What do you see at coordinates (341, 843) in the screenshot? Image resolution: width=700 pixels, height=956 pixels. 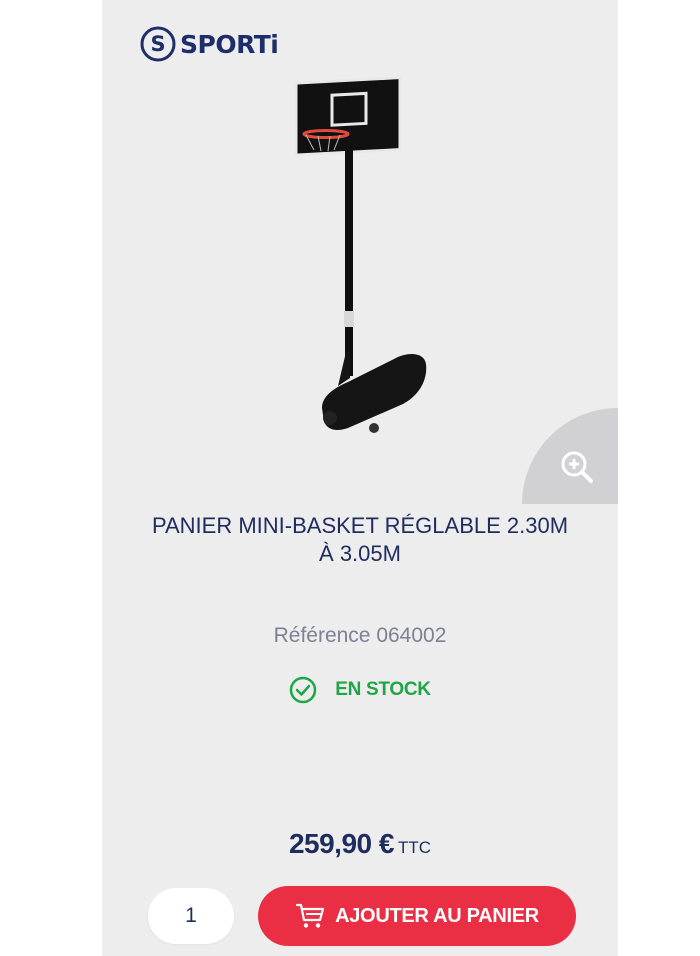 I see `price-value: 259,90 €` at bounding box center [341, 843].